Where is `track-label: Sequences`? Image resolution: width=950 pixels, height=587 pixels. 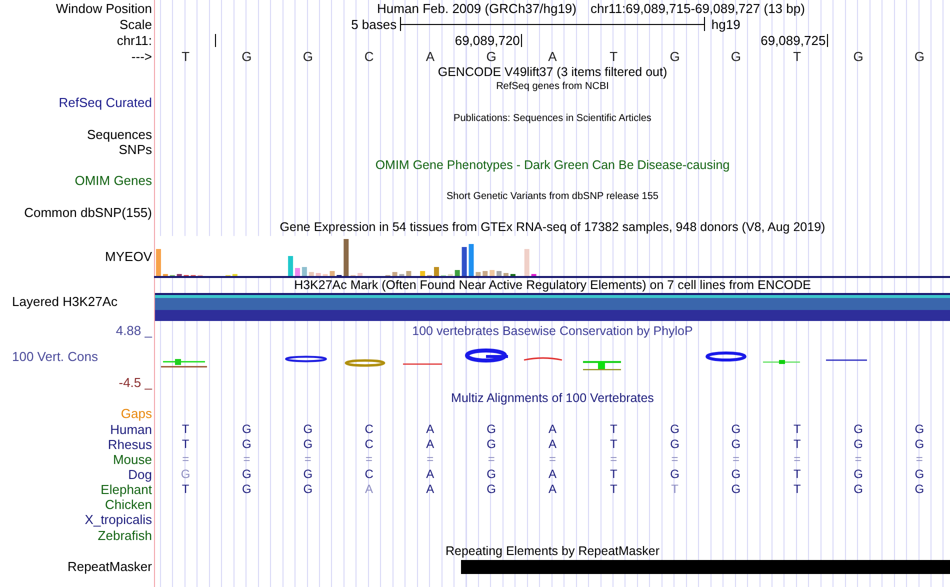
track-label: Sequences is located at coordinates (119, 134).